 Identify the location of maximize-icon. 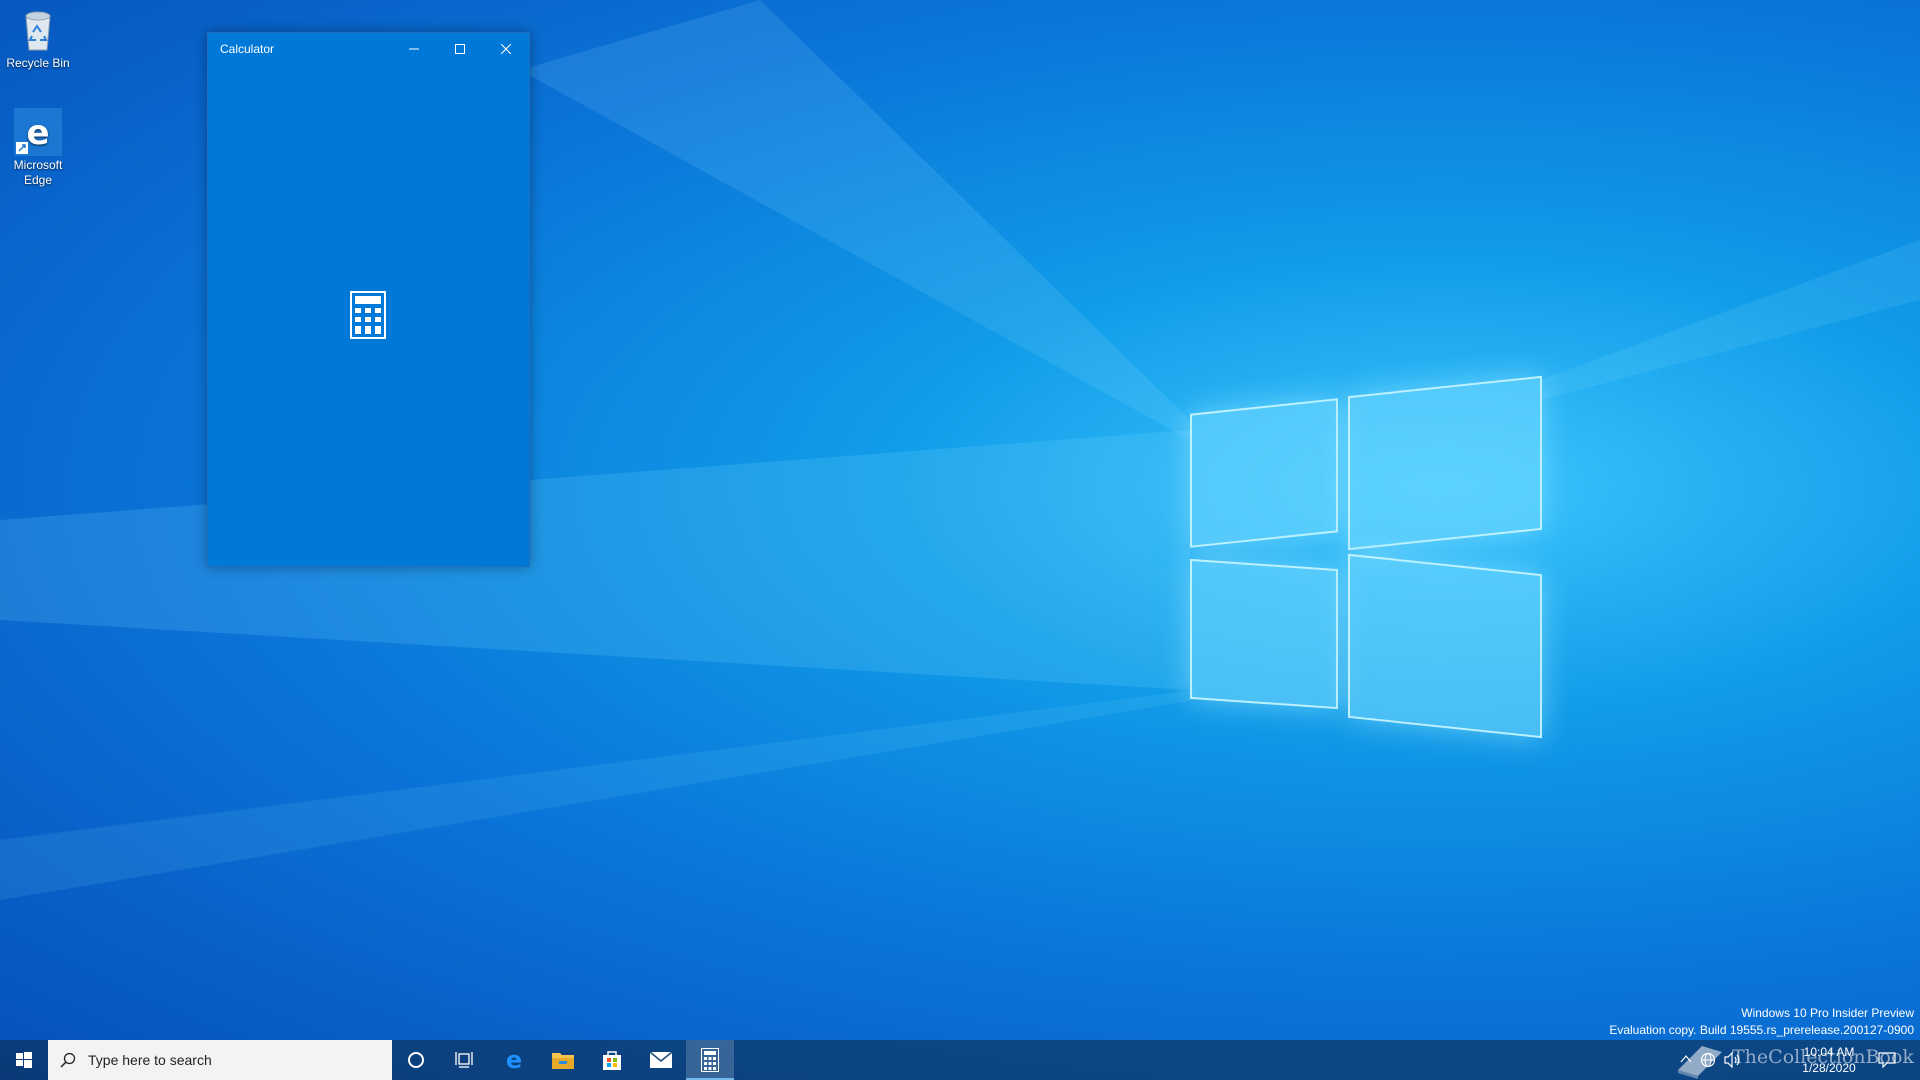
(460, 49).